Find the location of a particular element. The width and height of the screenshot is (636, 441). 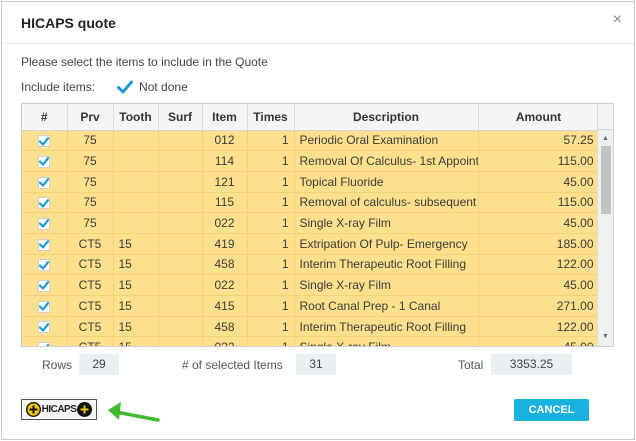

hicaps-button: HICAPS is located at coordinates (59, 409).